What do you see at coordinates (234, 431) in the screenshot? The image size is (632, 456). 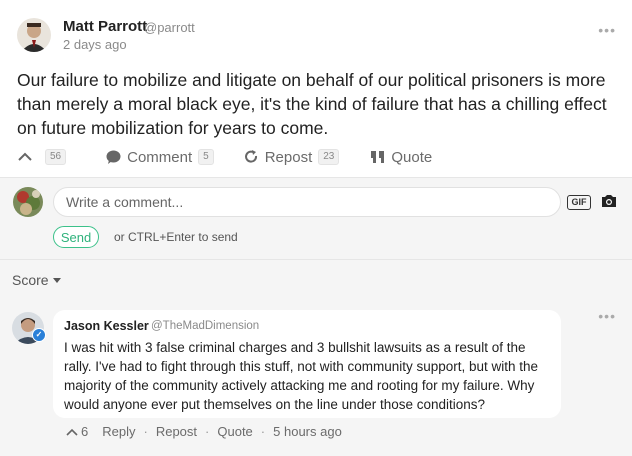 I see `reply-quote-button: Quote` at bounding box center [234, 431].